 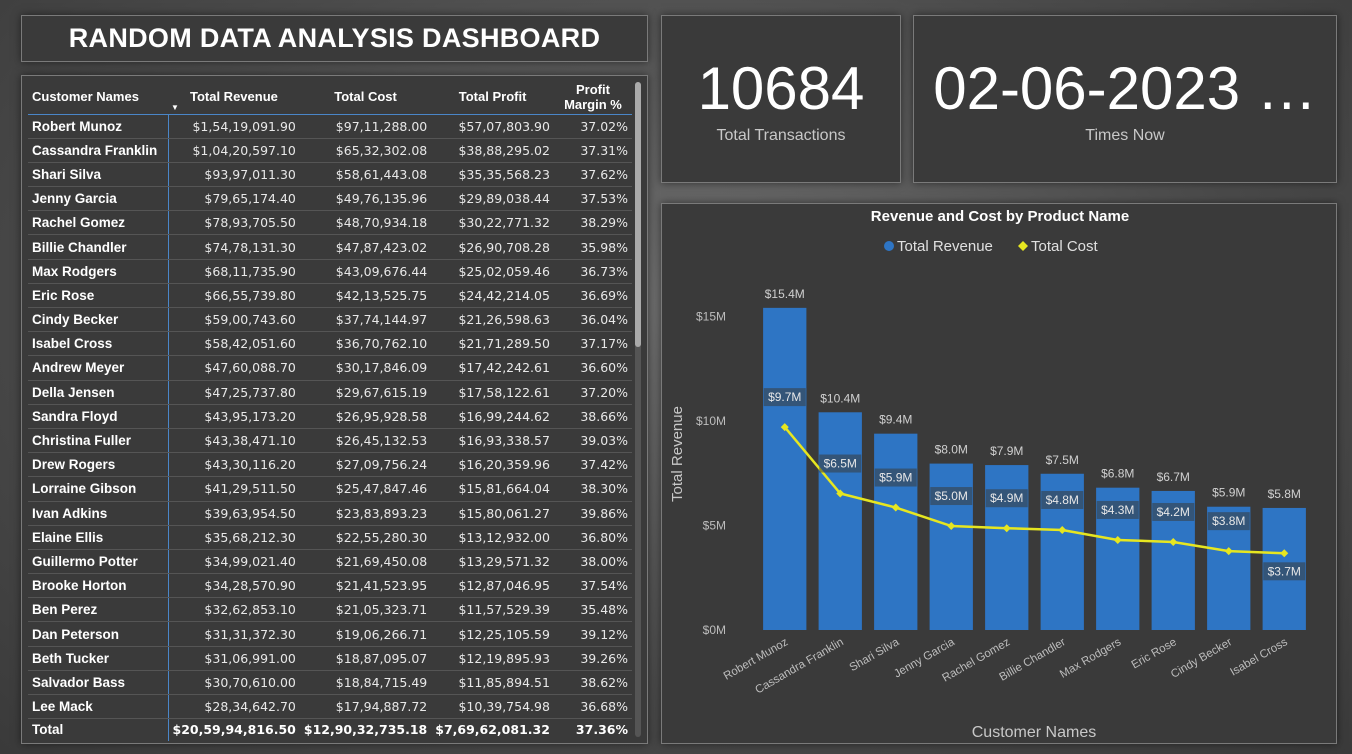 I want to click on chart-title: Revenue and Cost by Product Name, so click(x=1000, y=216).